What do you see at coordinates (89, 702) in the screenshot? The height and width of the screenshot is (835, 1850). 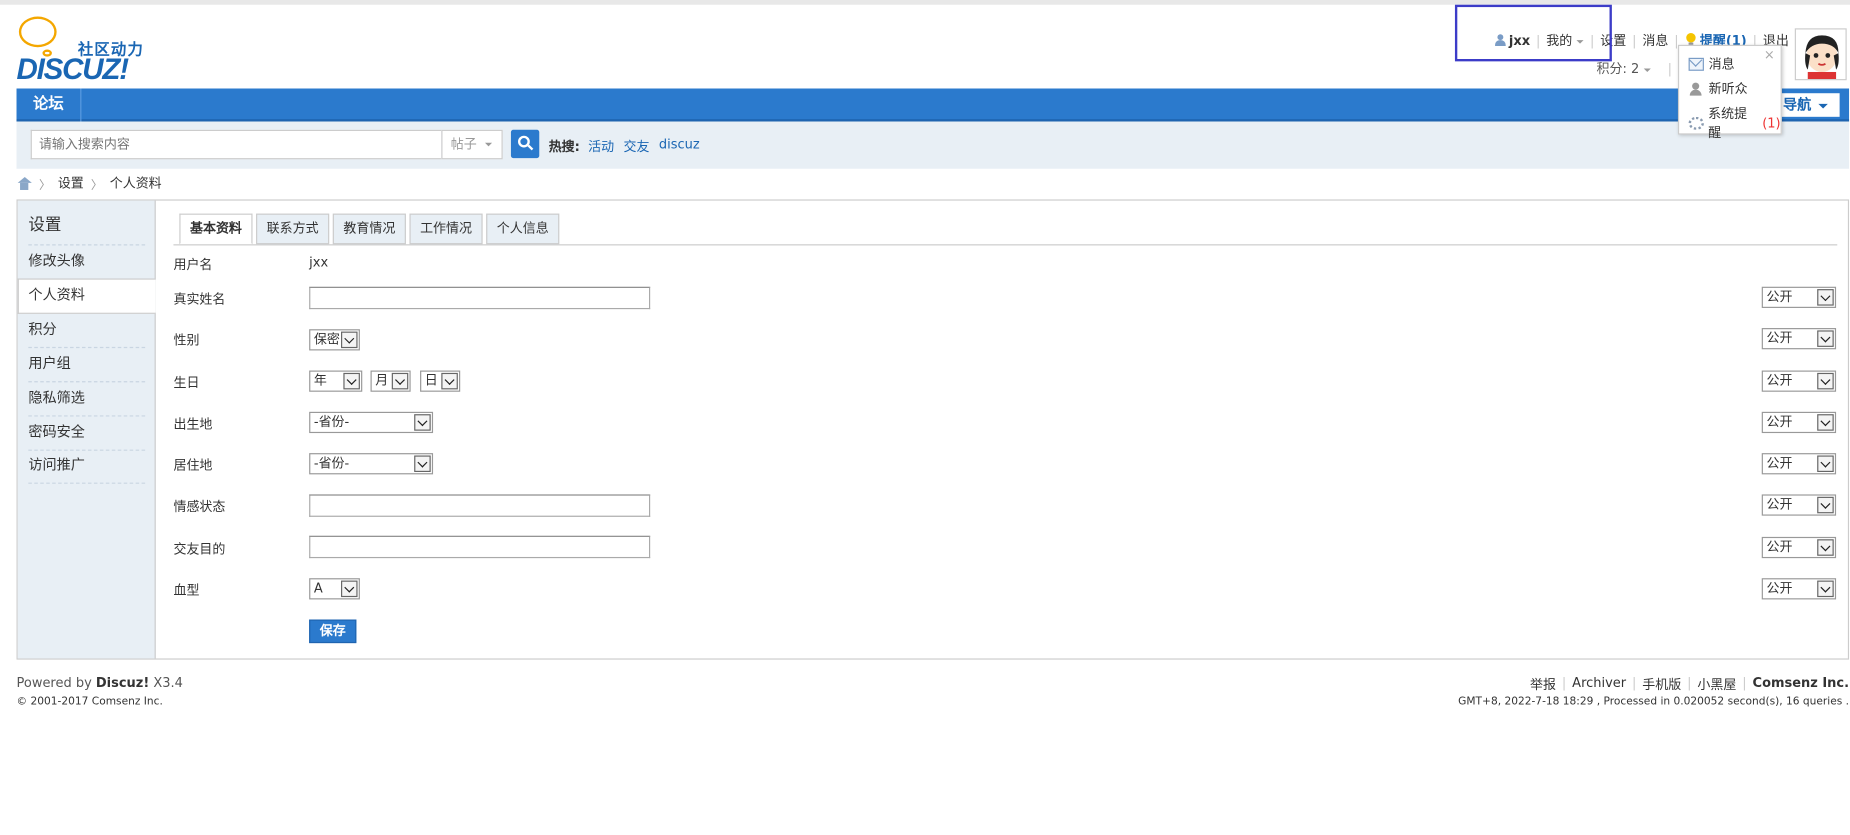 I see `footer-copyright: © 2001-2017 Comsenz Inc.` at bounding box center [89, 702].